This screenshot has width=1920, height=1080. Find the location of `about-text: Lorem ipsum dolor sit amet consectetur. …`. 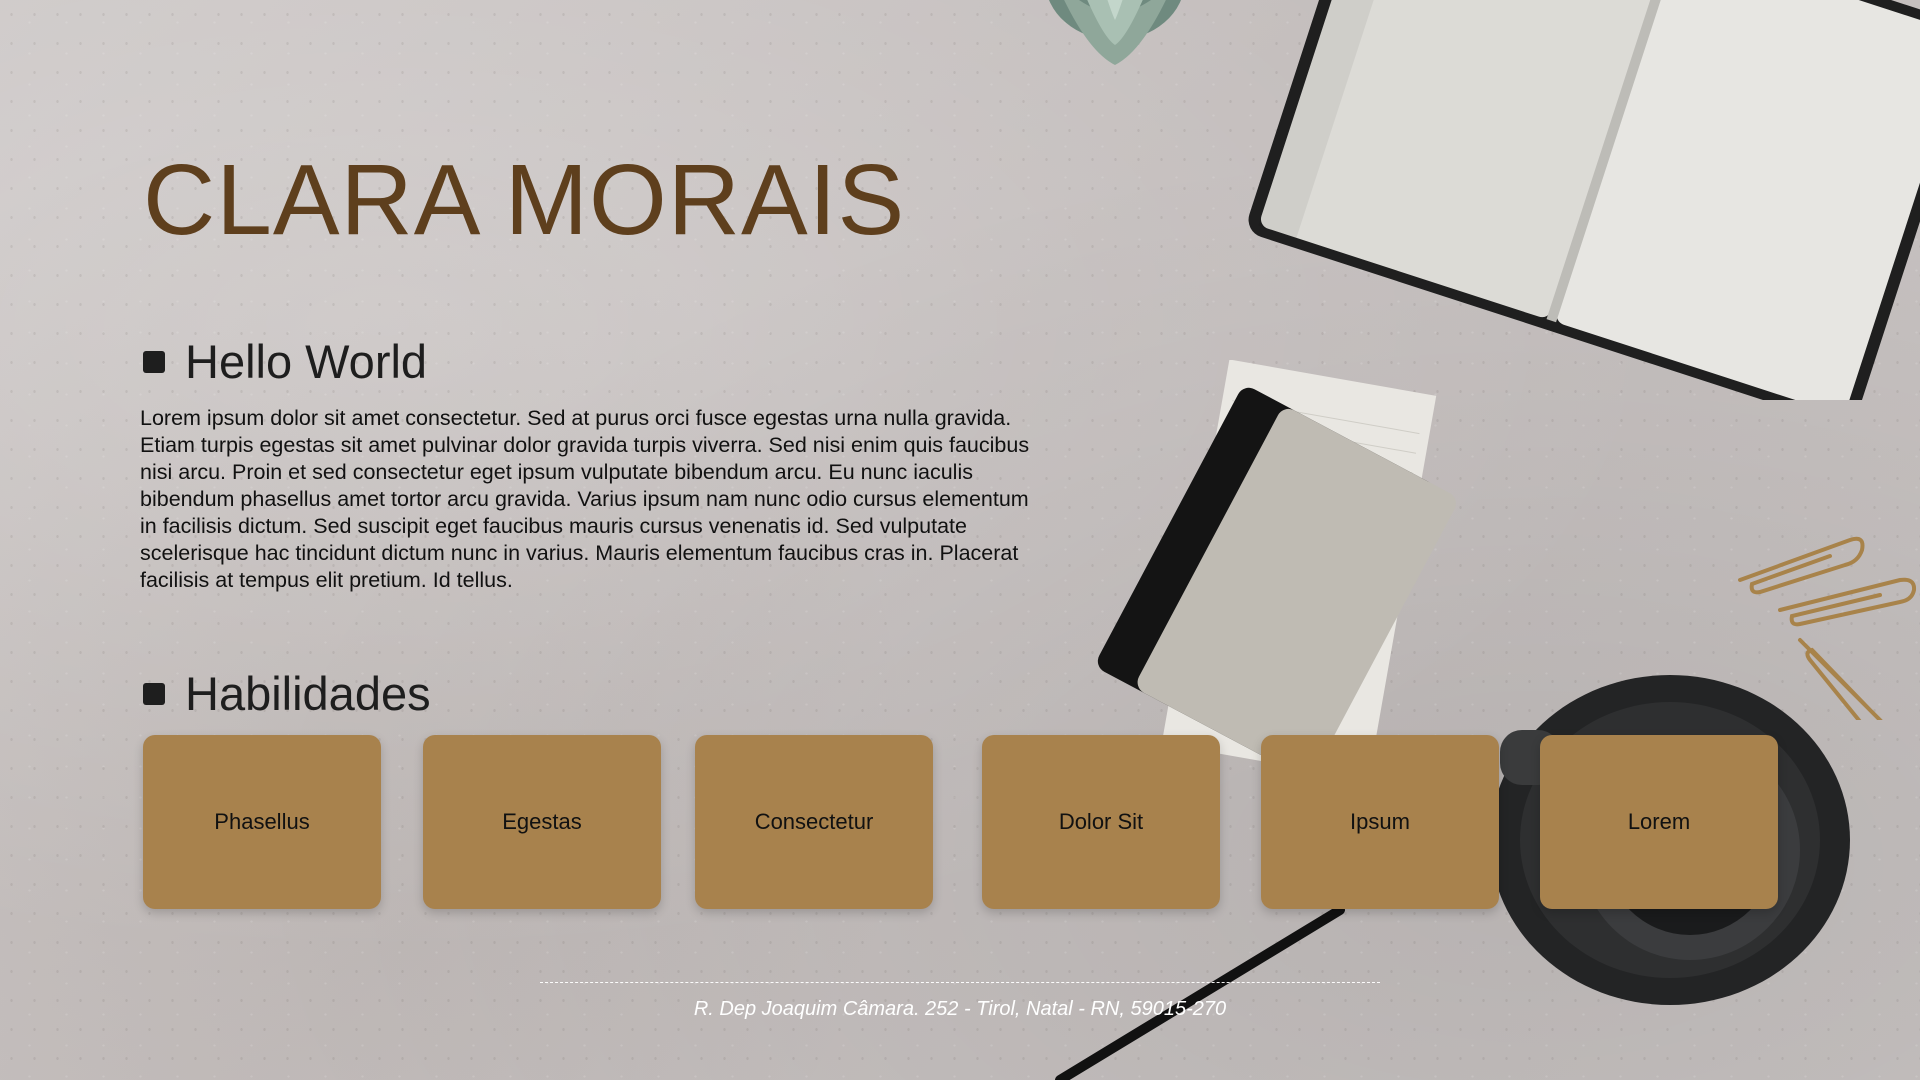

about-text: Lorem ipsum dolor sit amet consectetur. … is located at coordinates (585, 499).